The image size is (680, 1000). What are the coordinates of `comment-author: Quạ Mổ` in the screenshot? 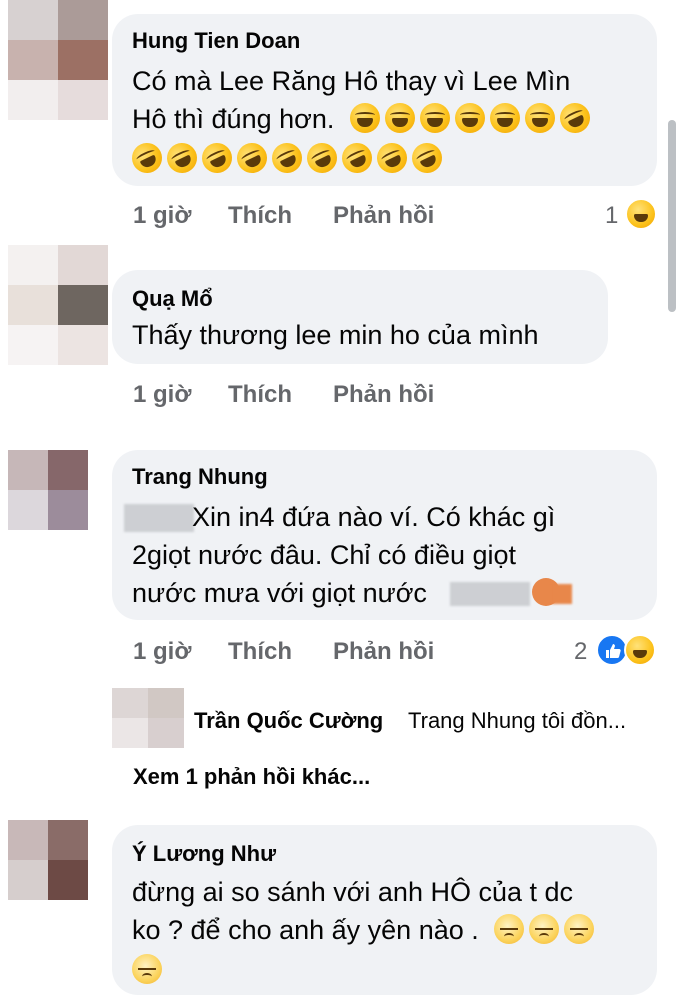 It's located at (172, 299).